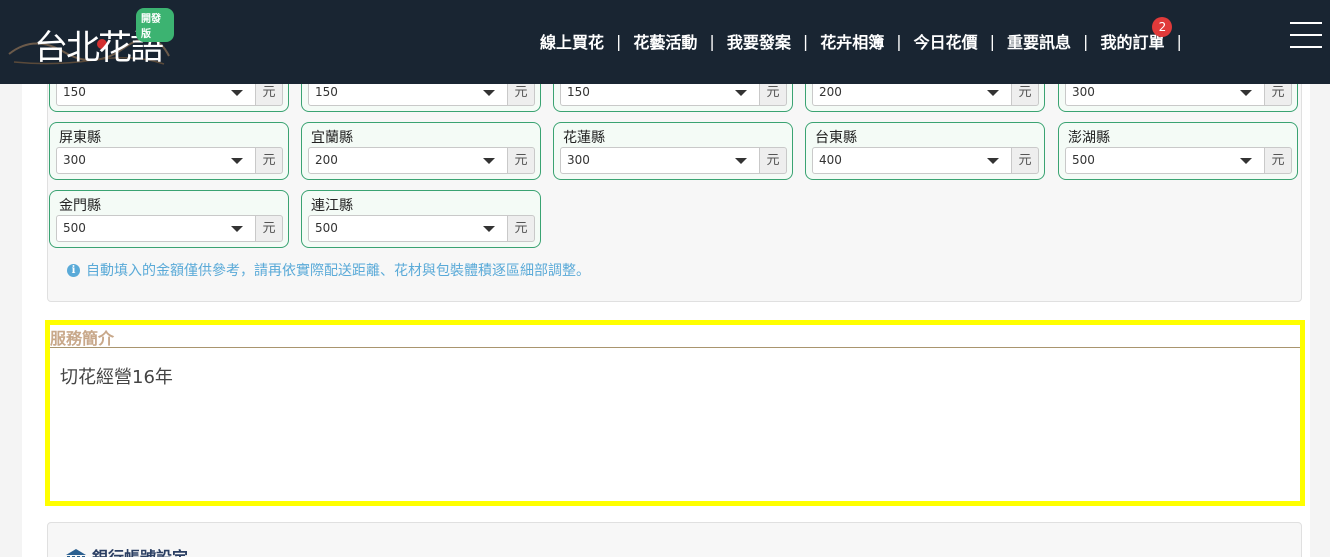 The image size is (1330, 557). I want to click on divider, so click(675, 347).